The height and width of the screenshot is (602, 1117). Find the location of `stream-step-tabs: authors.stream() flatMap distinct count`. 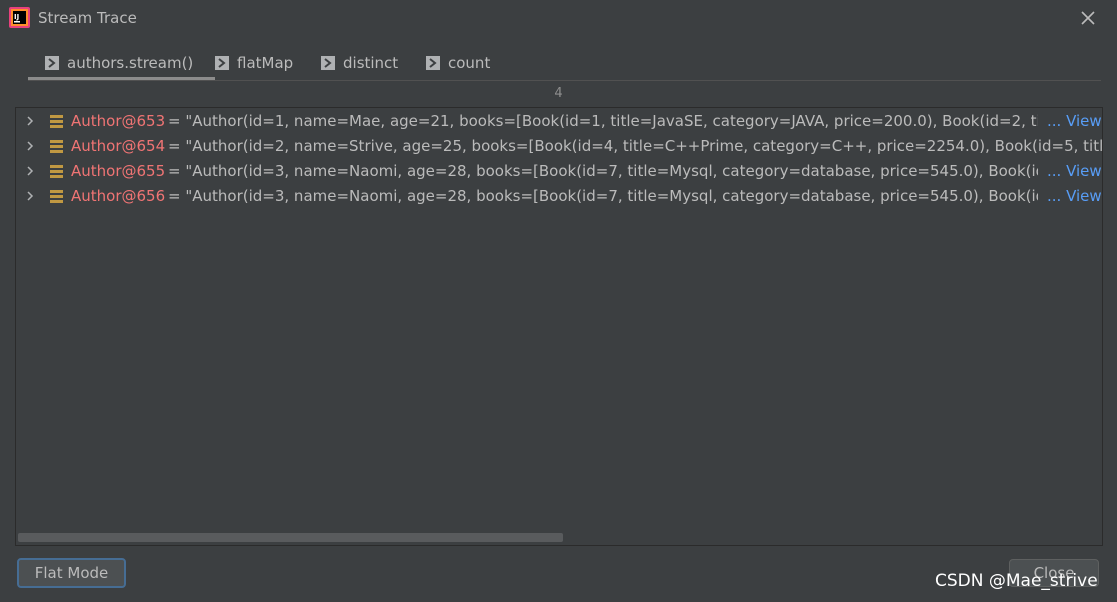

stream-step-tabs: authors.stream() flatMap distinct count is located at coordinates (564, 64).